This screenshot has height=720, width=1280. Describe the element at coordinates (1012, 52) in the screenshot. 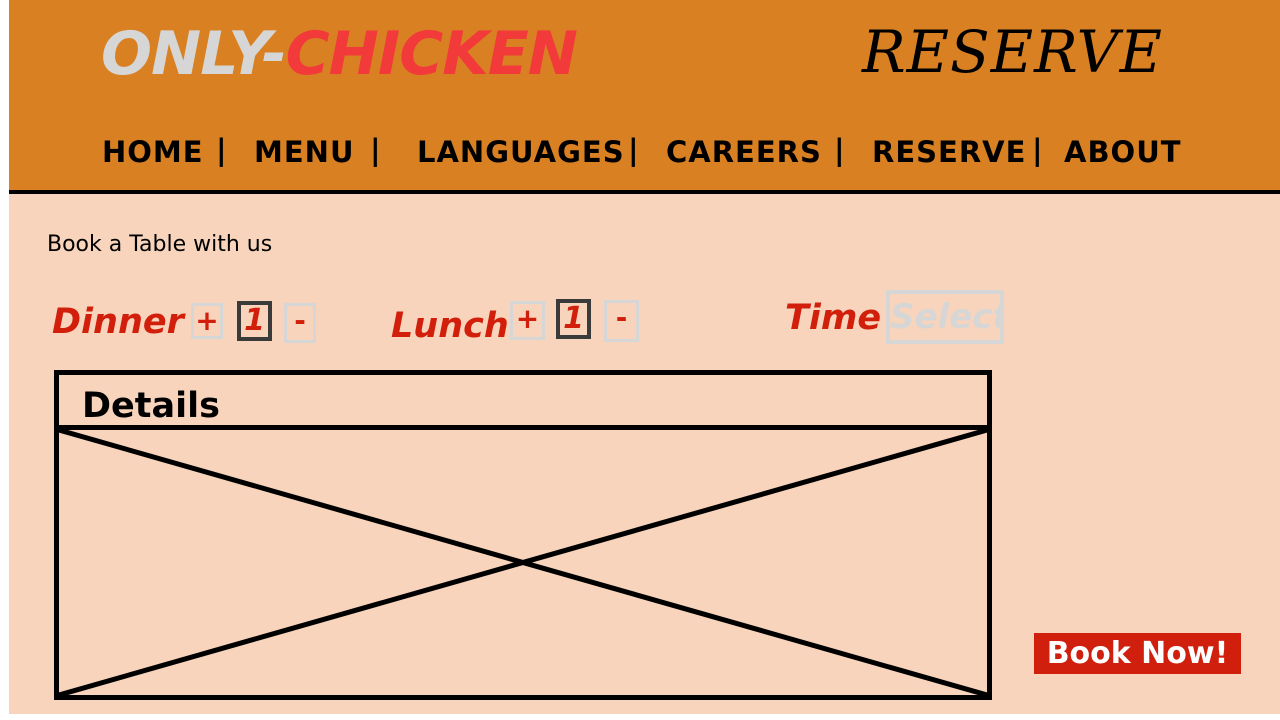

I see `page-title: RESERVE` at that location.